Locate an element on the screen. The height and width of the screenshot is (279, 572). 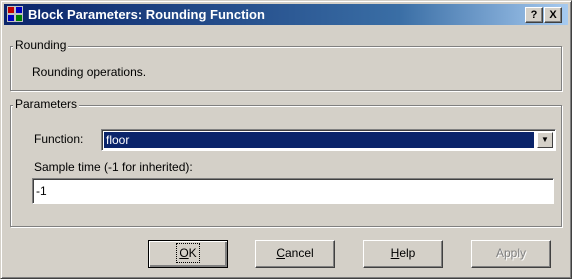
simulink-icon is located at coordinates (15, 14).